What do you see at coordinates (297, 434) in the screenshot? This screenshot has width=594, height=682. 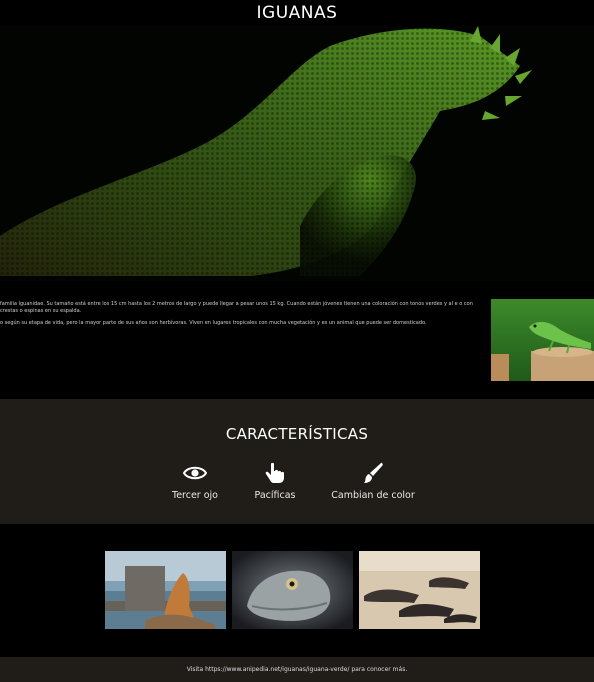 I see `features-title: CARACTERÍSTICAS` at bounding box center [297, 434].